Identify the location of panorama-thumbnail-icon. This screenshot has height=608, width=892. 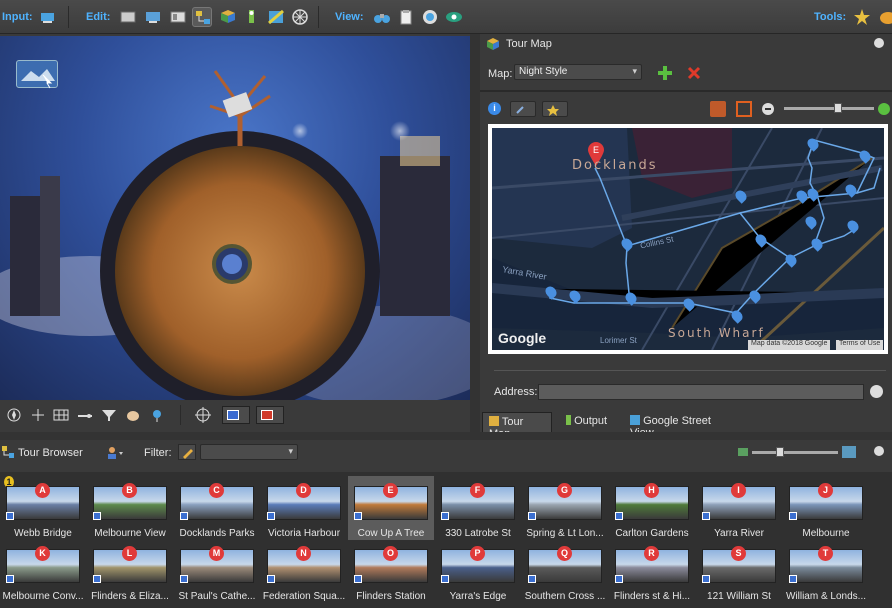
(37, 74).